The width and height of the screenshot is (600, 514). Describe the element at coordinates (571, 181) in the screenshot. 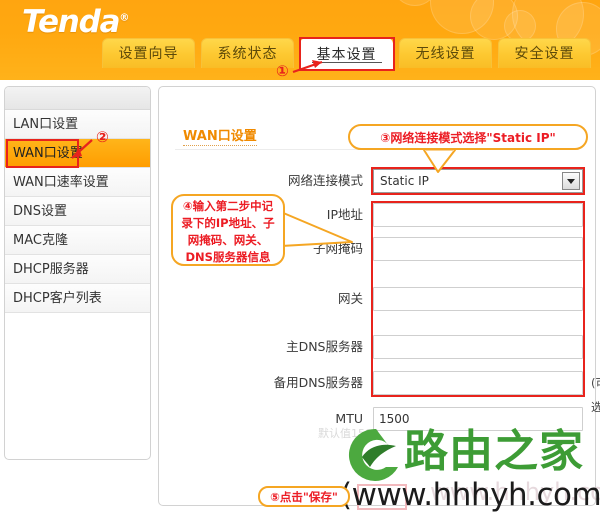

I see `chevron-down-icon` at that location.